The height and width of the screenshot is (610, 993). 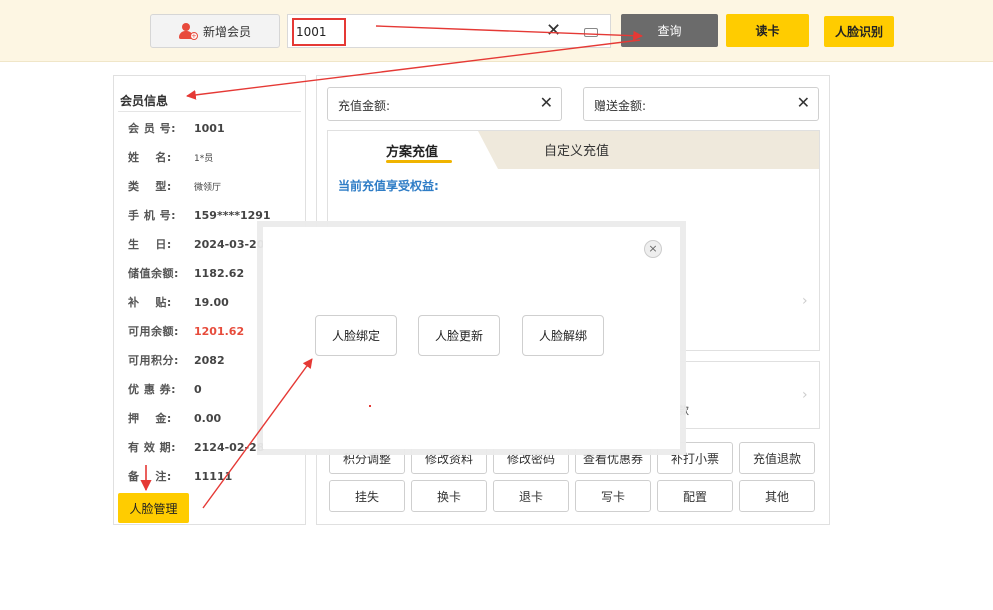 I want to click on face-update-button: 人脸更新, so click(x=459, y=335).